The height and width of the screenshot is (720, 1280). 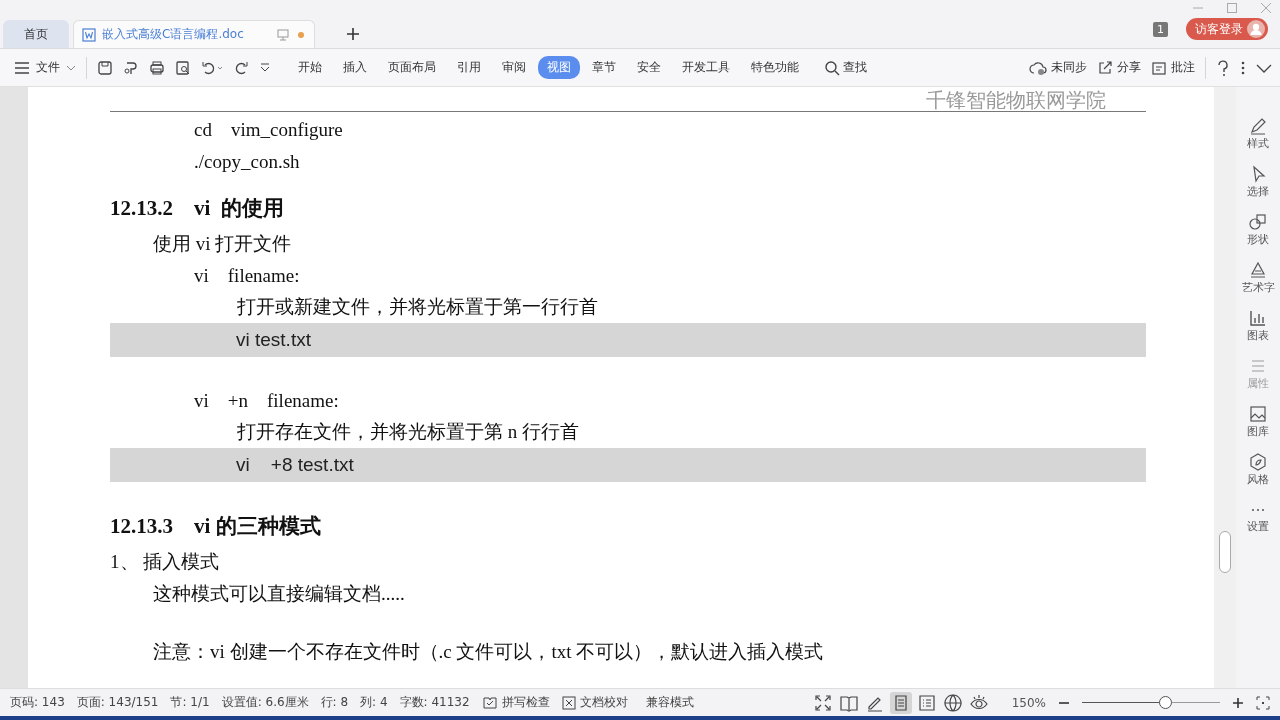 What do you see at coordinates (469, 67) in the screenshot?
I see `ribbon-tab: 引用` at bounding box center [469, 67].